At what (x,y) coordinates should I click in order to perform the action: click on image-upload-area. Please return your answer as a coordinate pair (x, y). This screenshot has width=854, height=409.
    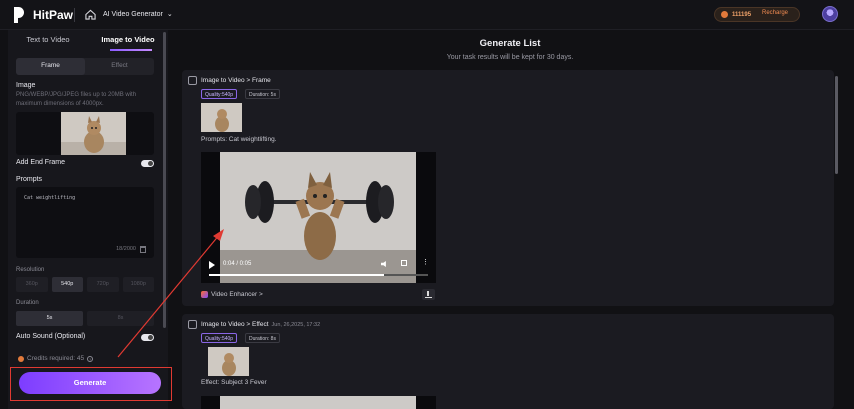
    Looking at the image, I should click on (85, 133).